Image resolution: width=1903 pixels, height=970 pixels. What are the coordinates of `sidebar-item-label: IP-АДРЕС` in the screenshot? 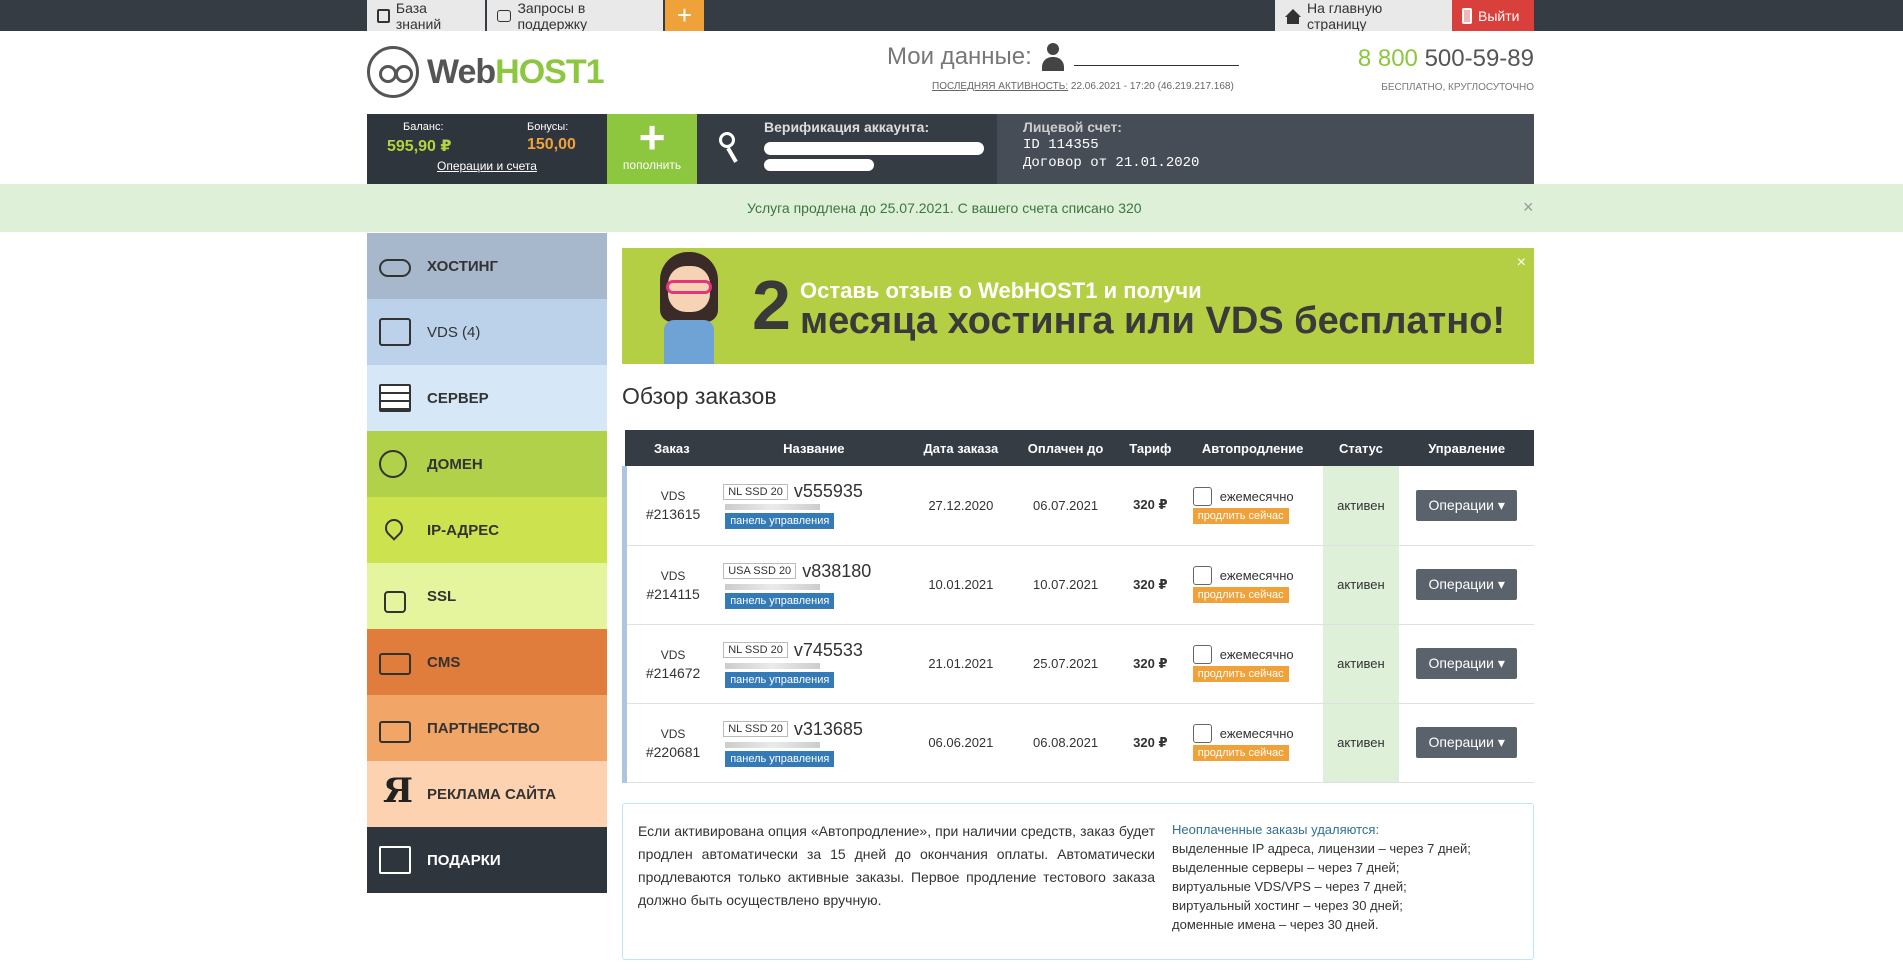 It's located at (463, 530).